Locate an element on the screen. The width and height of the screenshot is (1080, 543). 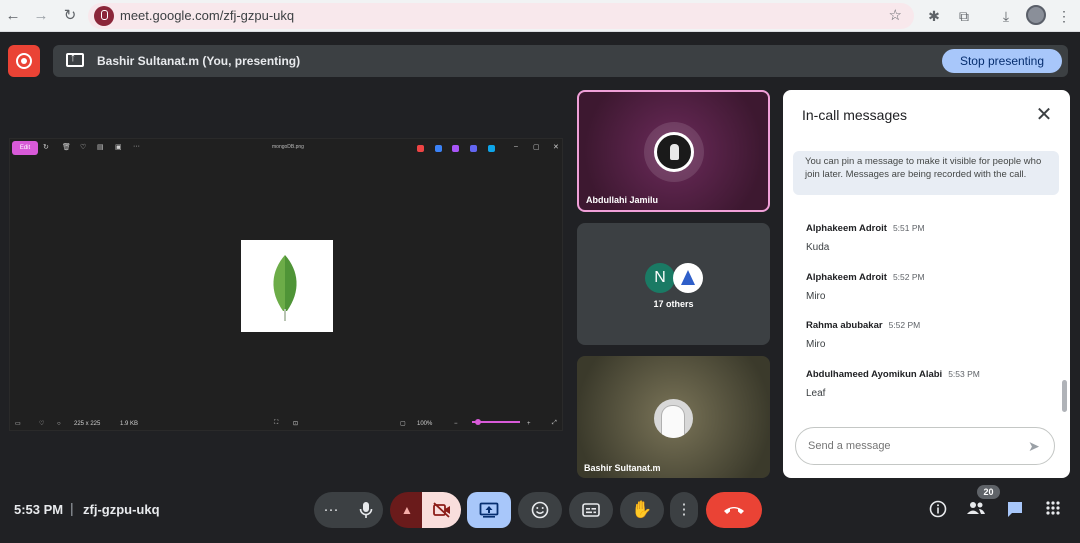
message-text: Leaf is located at coordinates (816, 393).